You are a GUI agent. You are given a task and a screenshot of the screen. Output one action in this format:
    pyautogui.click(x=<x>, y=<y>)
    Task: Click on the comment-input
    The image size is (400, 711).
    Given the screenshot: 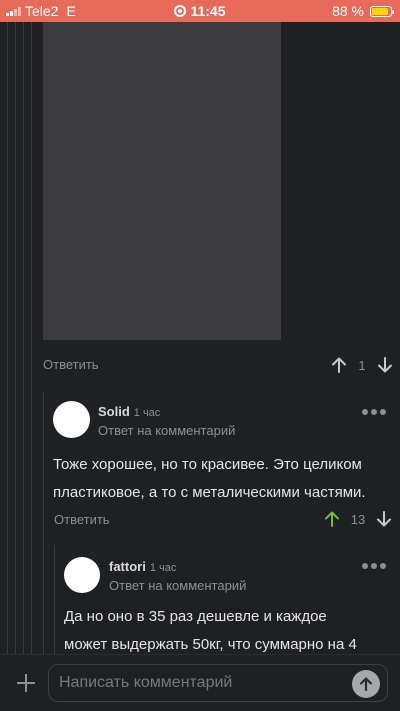 What is the action you would take?
    pyautogui.click(x=218, y=683)
    